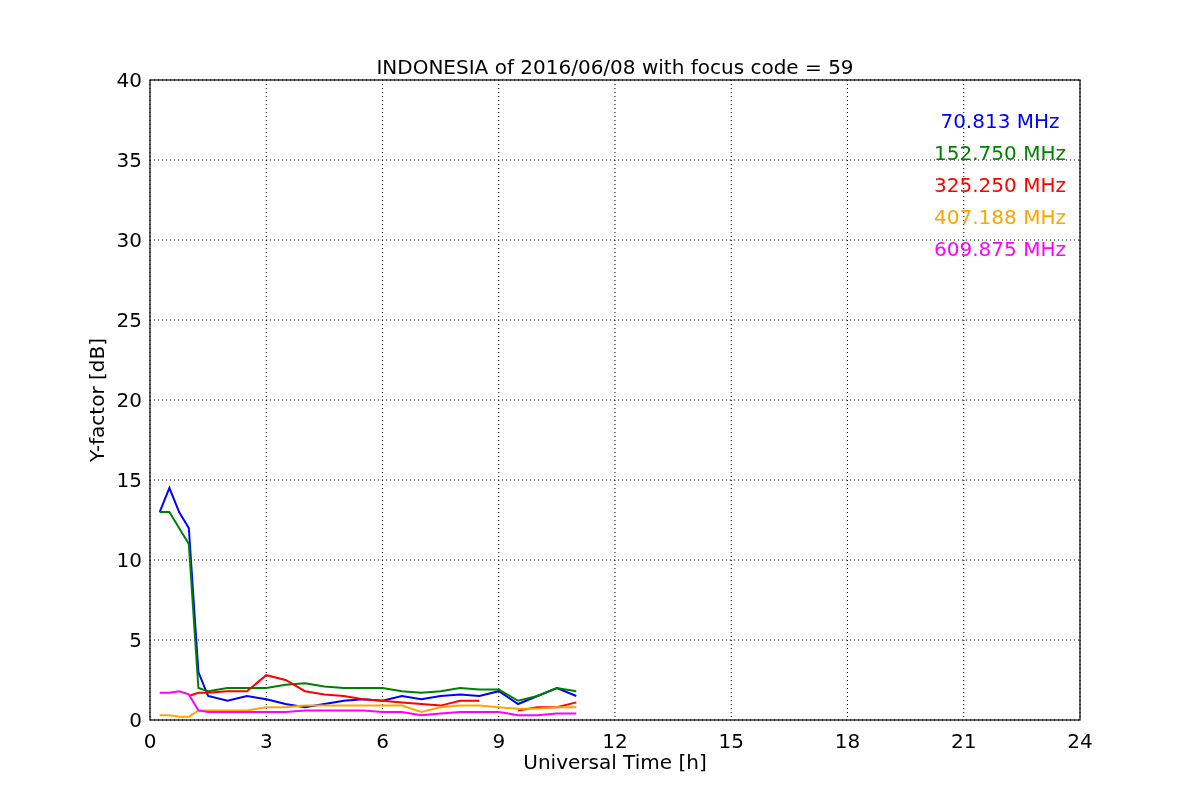 The image size is (1200, 800). Describe the element at coordinates (129, 320) in the screenshot. I see `y-tick-label: 25` at that location.